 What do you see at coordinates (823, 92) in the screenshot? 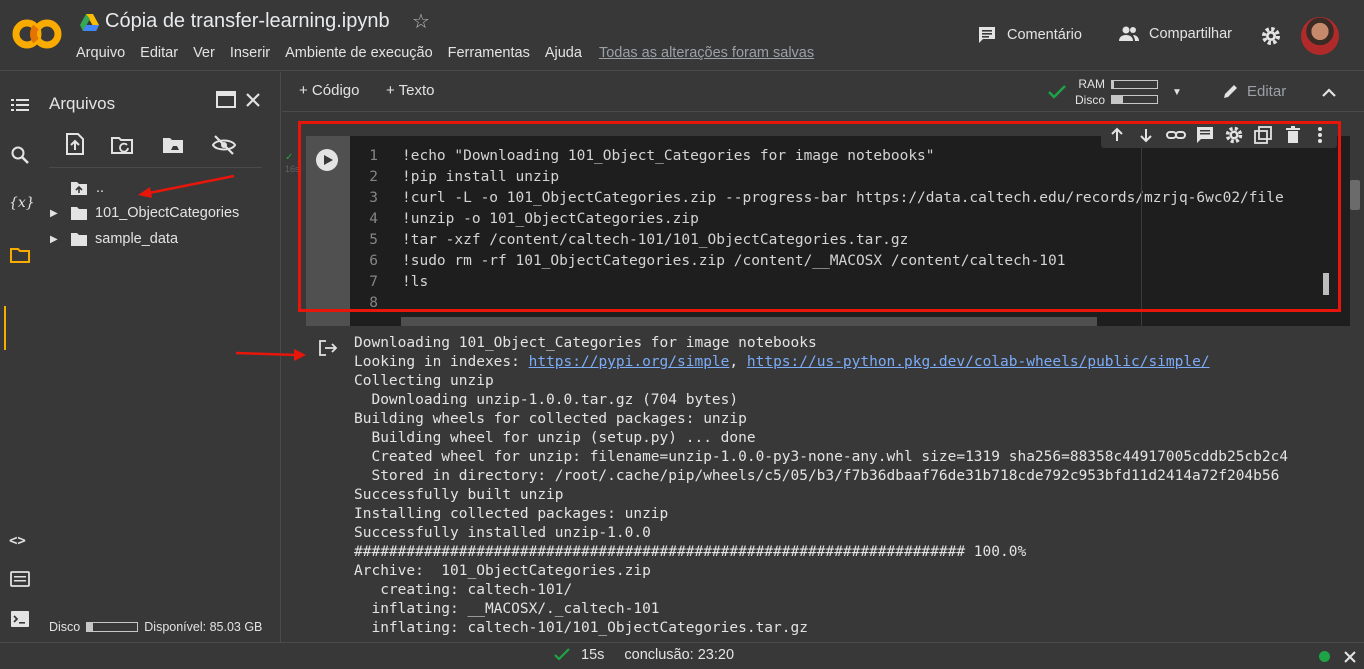
I see `notebook-toolbar: + Código + Texto` at bounding box center [823, 92].